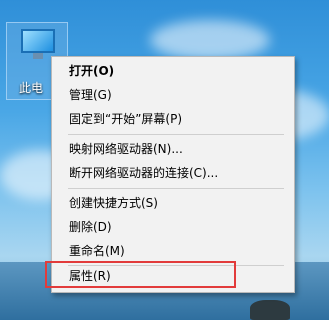 The height and width of the screenshot is (320, 329). Describe the element at coordinates (31, 88) in the screenshot. I see `desktop-icon-label: 此电` at that location.